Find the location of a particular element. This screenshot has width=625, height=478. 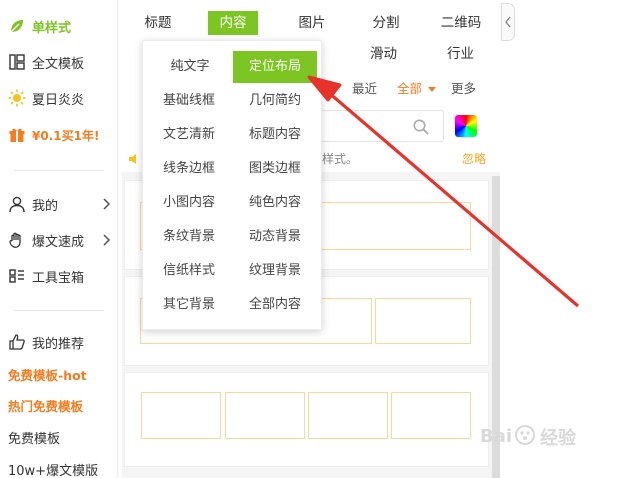

hand-icon is located at coordinates (17, 240).